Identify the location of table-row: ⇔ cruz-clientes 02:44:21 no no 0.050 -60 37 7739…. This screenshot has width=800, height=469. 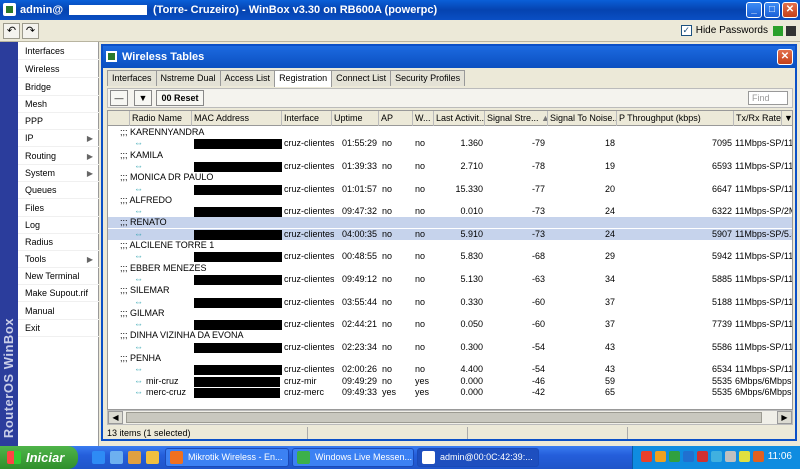
(450, 325).